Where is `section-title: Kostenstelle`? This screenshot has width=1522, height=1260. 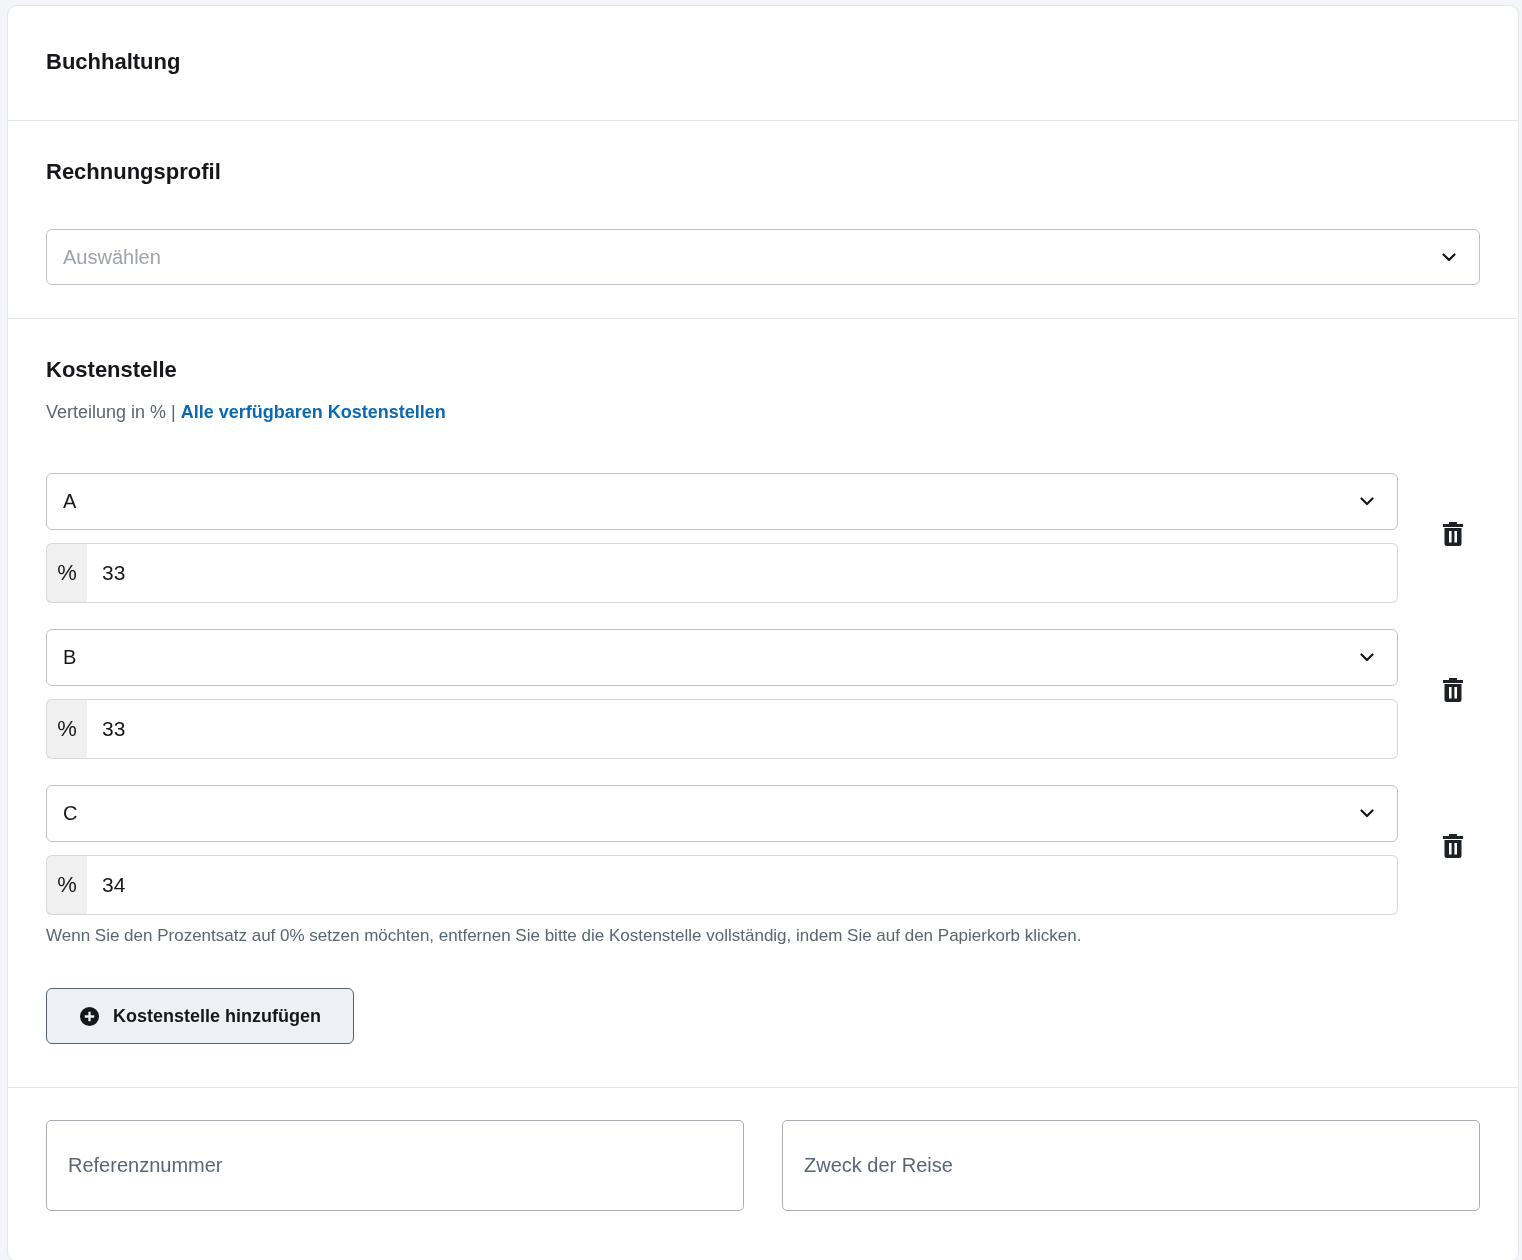 section-title: Kostenstelle is located at coordinates (112, 370).